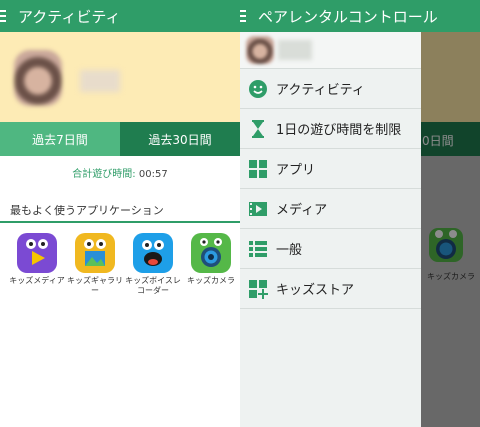 Image resolution: width=480 pixels, height=427 pixels. Describe the element at coordinates (302, 210) in the screenshot. I see `drawer-item-label: メディア` at that location.